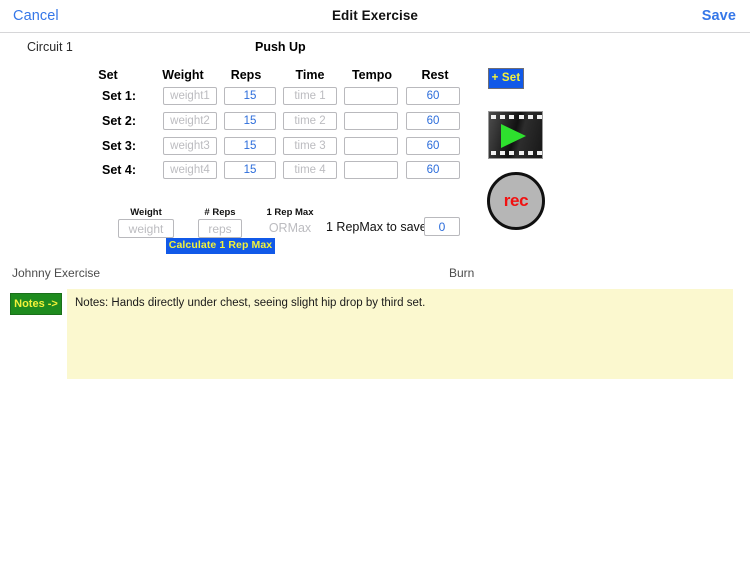 The image size is (750, 562). I want to click on column-header-weight: Weight, so click(183, 75).